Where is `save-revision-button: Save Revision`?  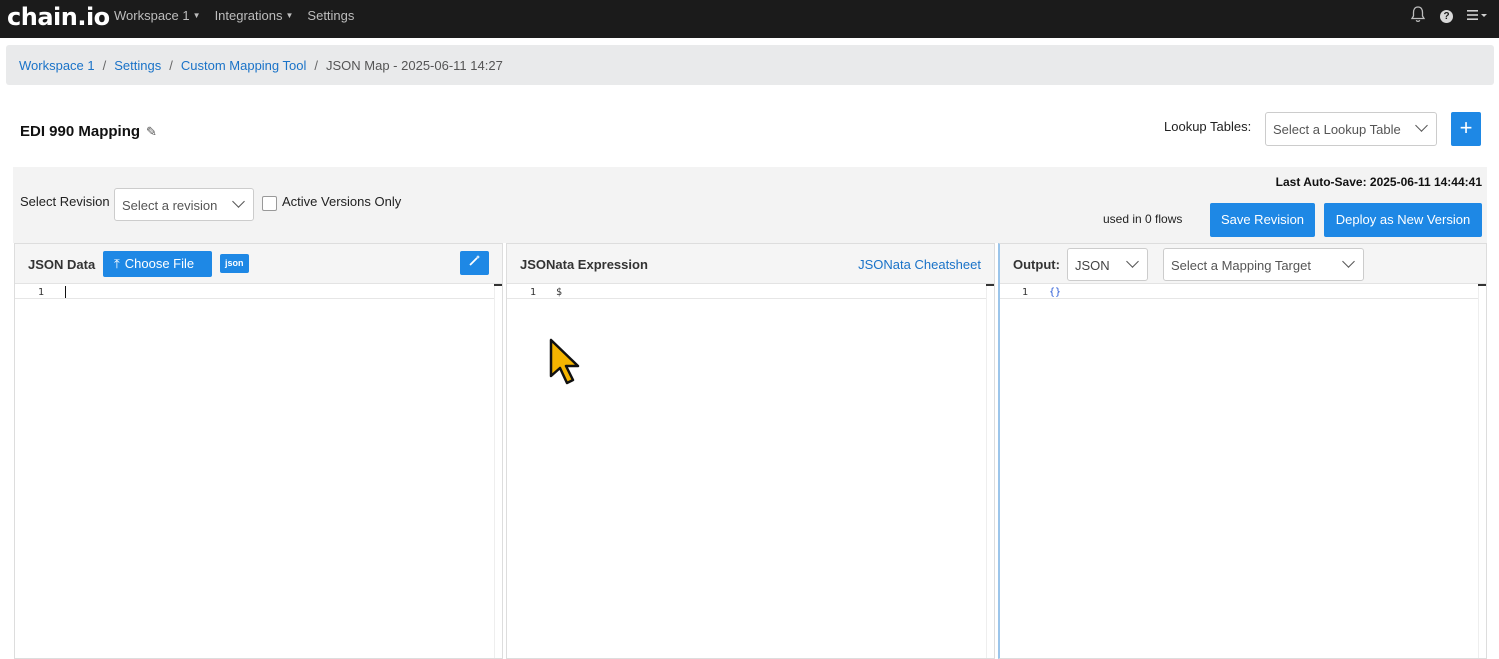 save-revision-button: Save Revision is located at coordinates (1262, 220).